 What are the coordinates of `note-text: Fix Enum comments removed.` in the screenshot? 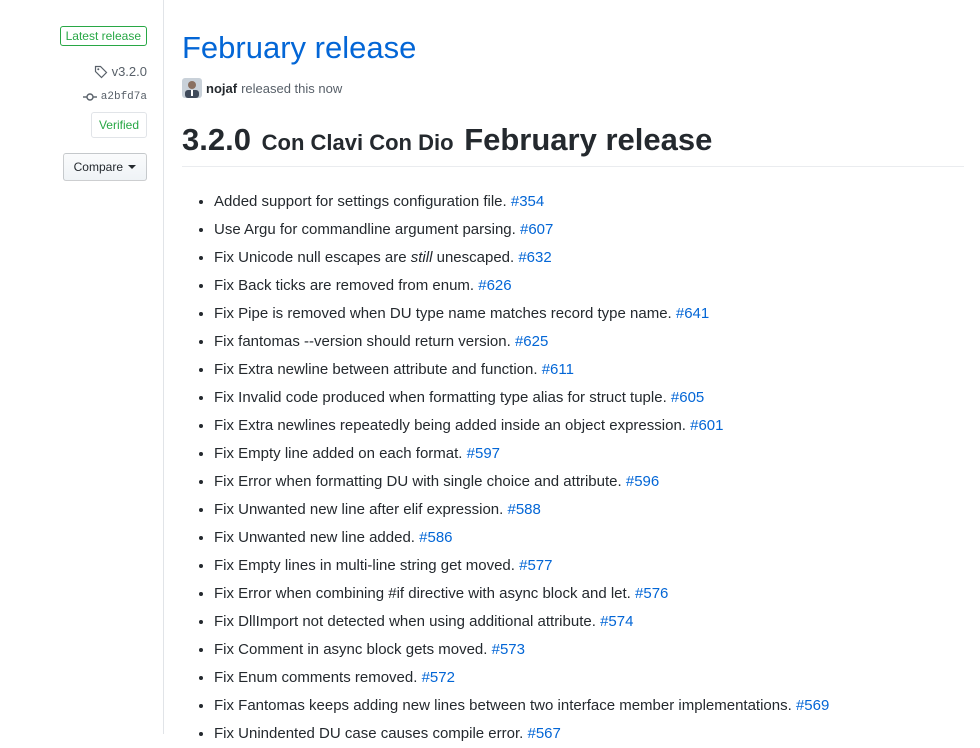 It's located at (316, 677).